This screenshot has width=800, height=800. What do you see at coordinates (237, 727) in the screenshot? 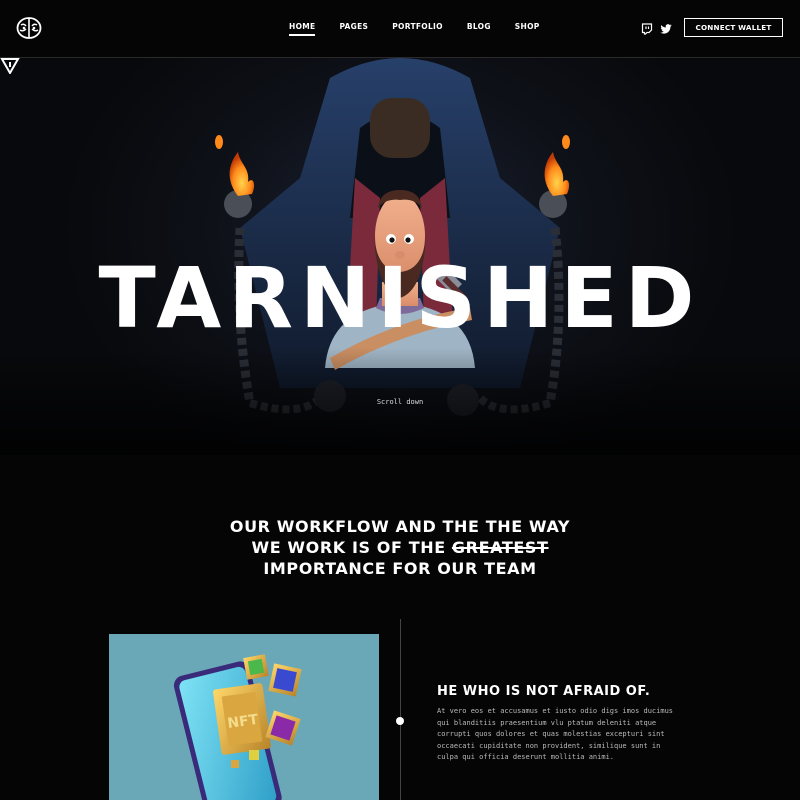
I see `phone-nft-illustration: NFT` at bounding box center [237, 727].